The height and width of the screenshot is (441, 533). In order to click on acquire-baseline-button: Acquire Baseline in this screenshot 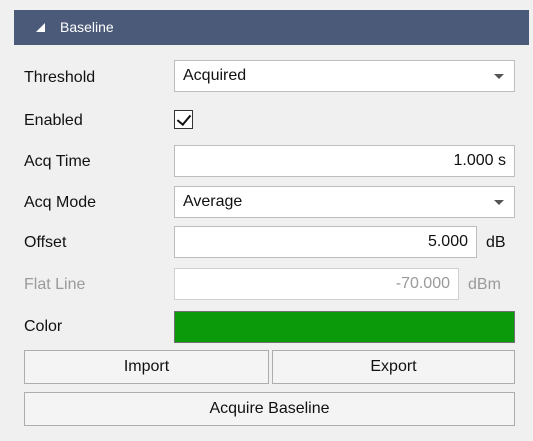, I will do `click(269, 409)`.